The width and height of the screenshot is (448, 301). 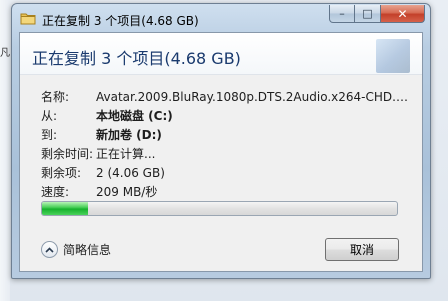 What do you see at coordinates (67, 154) in the screenshot?
I see `time-remaining-label: 剩余时间:` at bounding box center [67, 154].